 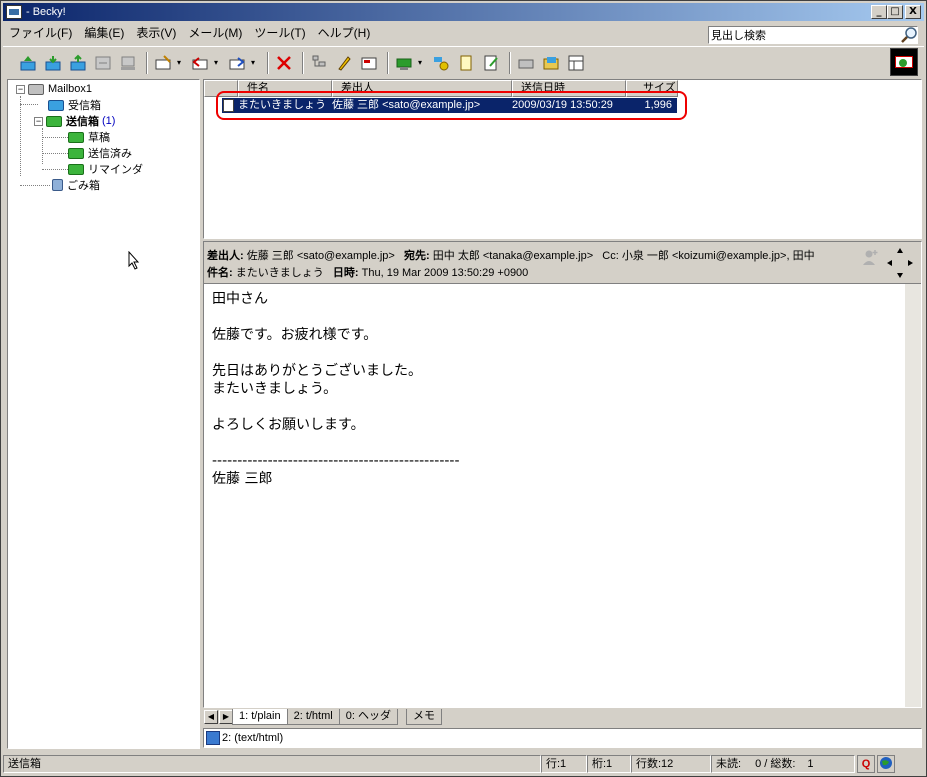 I want to click on title-bar: - Becky! _ □ X, so click(x=463, y=12).